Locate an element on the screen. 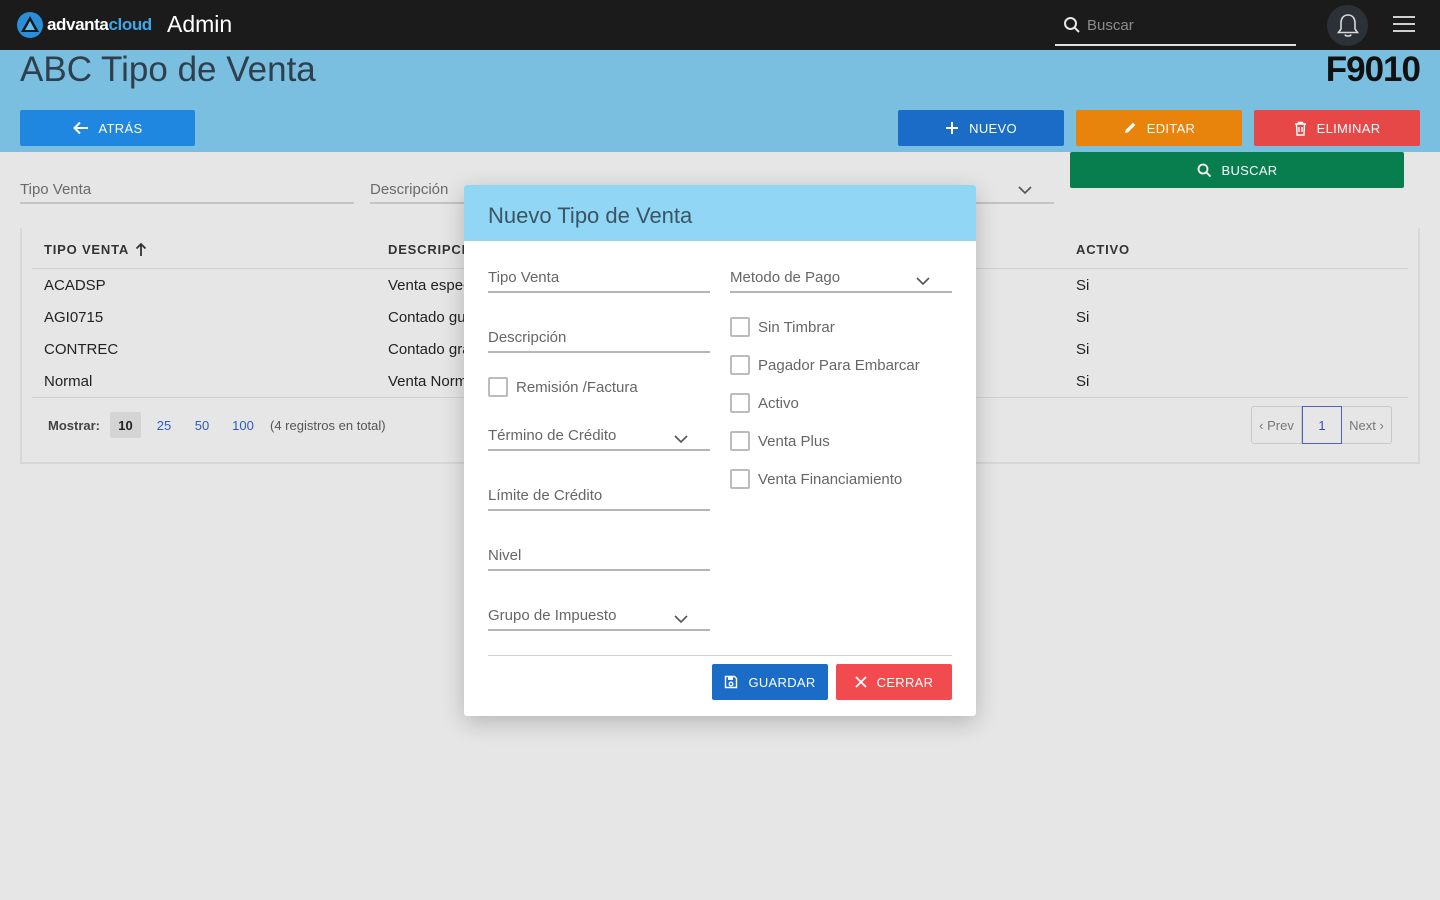 This screenshot has height=900, width=1440. brand-logo: advantacloud is located at coordinates (84, 25).